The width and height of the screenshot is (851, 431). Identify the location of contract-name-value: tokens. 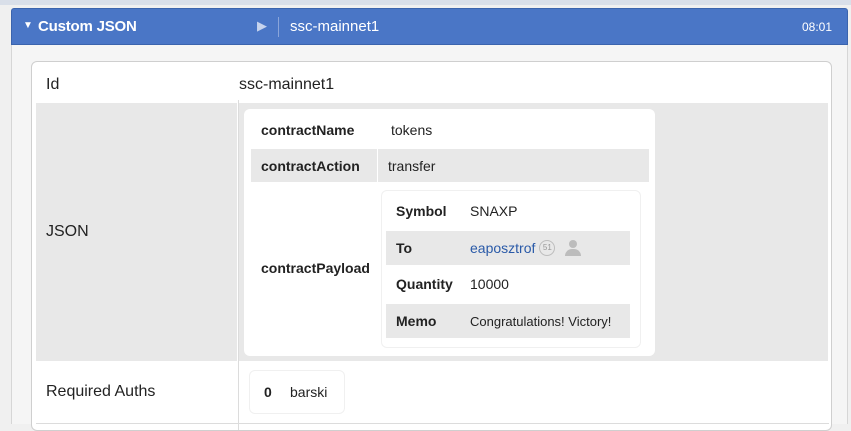
(412, 130).